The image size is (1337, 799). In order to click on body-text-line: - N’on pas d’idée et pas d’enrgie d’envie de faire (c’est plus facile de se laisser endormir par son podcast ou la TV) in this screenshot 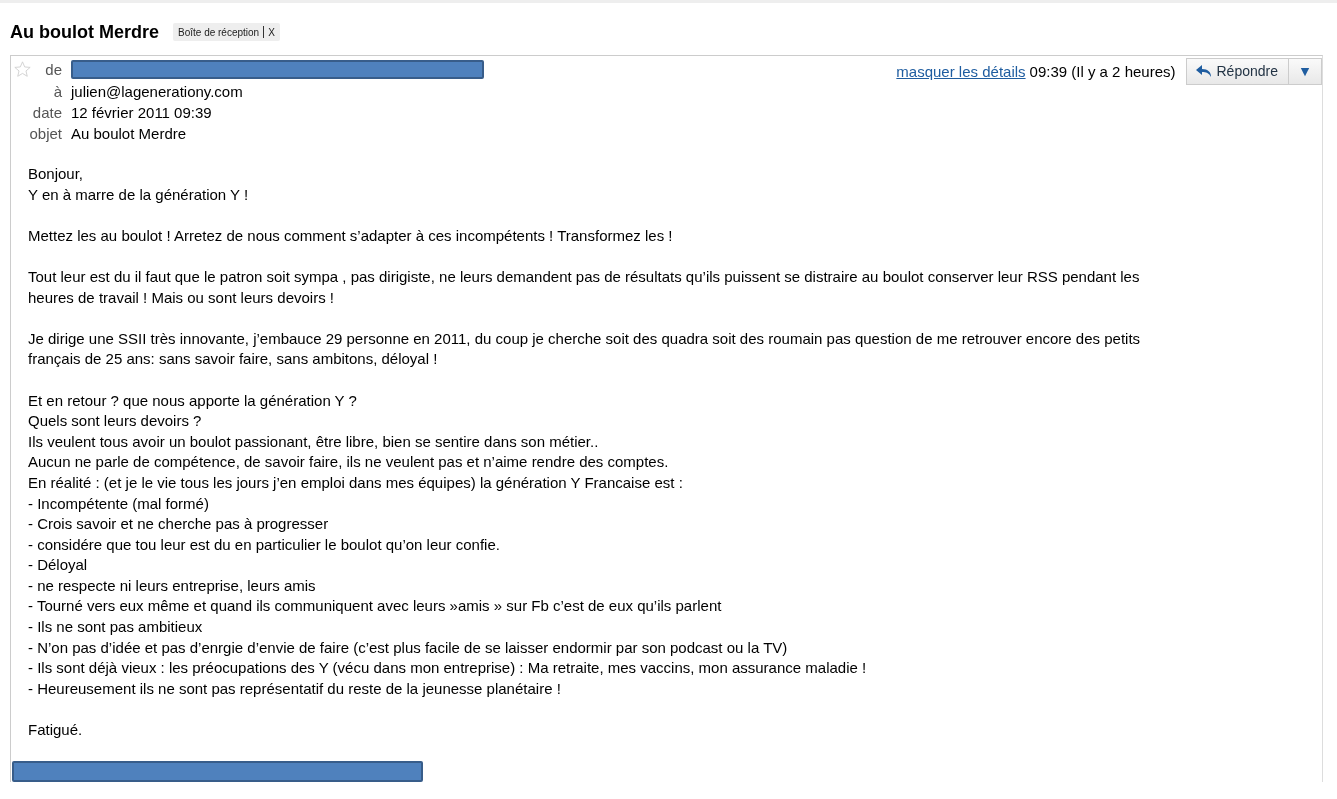, I will do `click(408, 647)`.